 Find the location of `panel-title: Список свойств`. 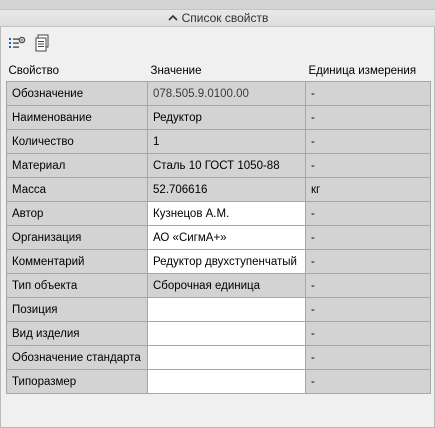

panel-title: Список свойств is located at coordinates (225, 18).